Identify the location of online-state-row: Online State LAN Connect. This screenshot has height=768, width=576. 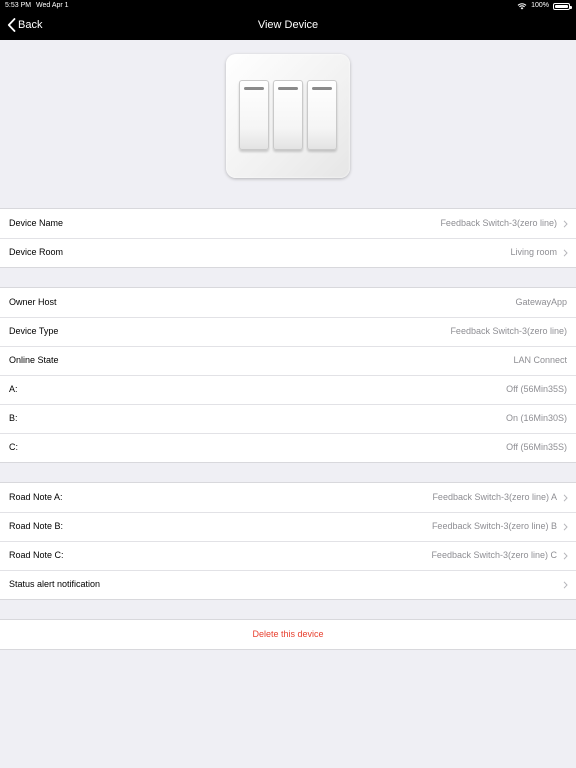
(288, 360).